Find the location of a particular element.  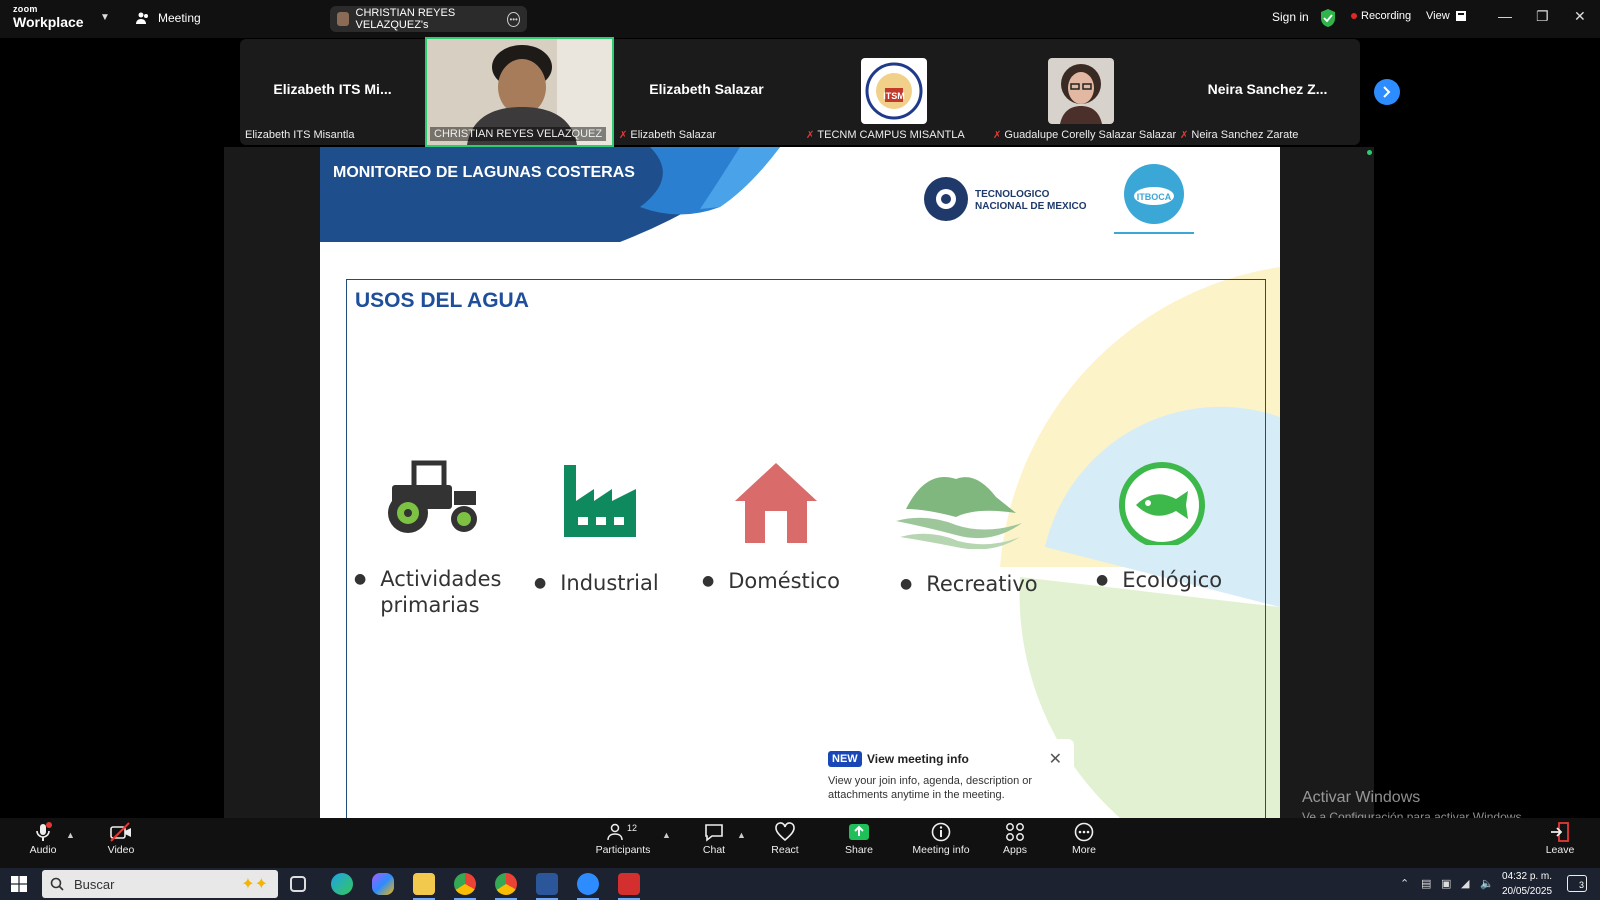

leave-button: Leave is located at coordinates (1560, 839).